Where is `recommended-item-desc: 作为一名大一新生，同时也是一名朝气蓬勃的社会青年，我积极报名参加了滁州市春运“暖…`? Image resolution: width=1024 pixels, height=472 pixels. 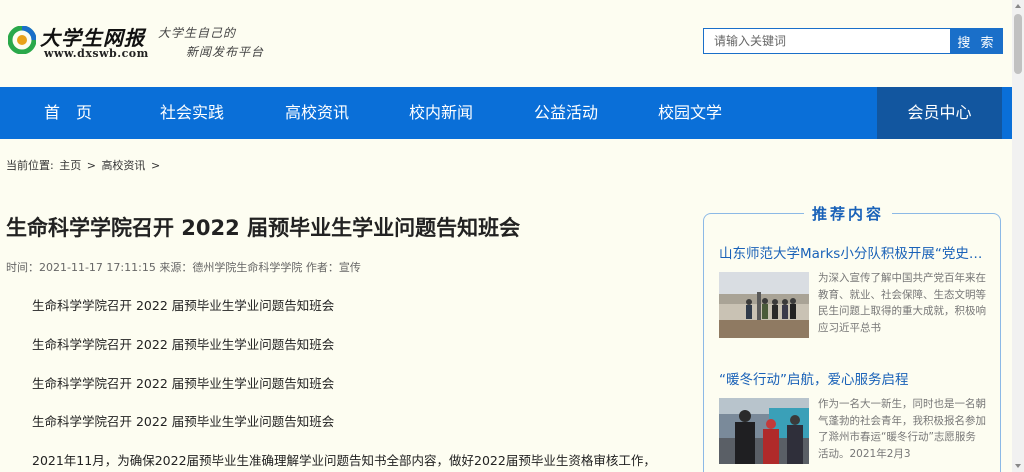 recommended-item-desc: 作为一名大一新生，同时也是一名朝气蓬勃的社会青年，我积极报名参加了滁州市春运“暖… is located at coordinates (902, 429).